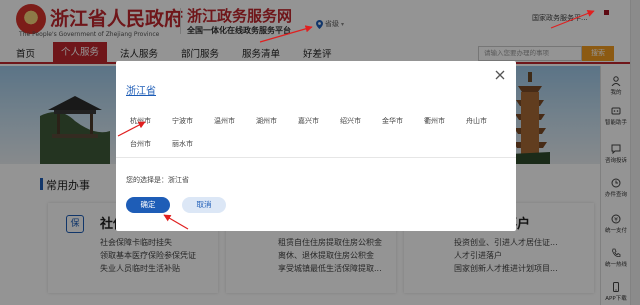 The height and width of the screenshot is (305, 640). Describe the element at coordinates (350, 121) in the screenshot. I see `city-option: 绍兴市` at that location.